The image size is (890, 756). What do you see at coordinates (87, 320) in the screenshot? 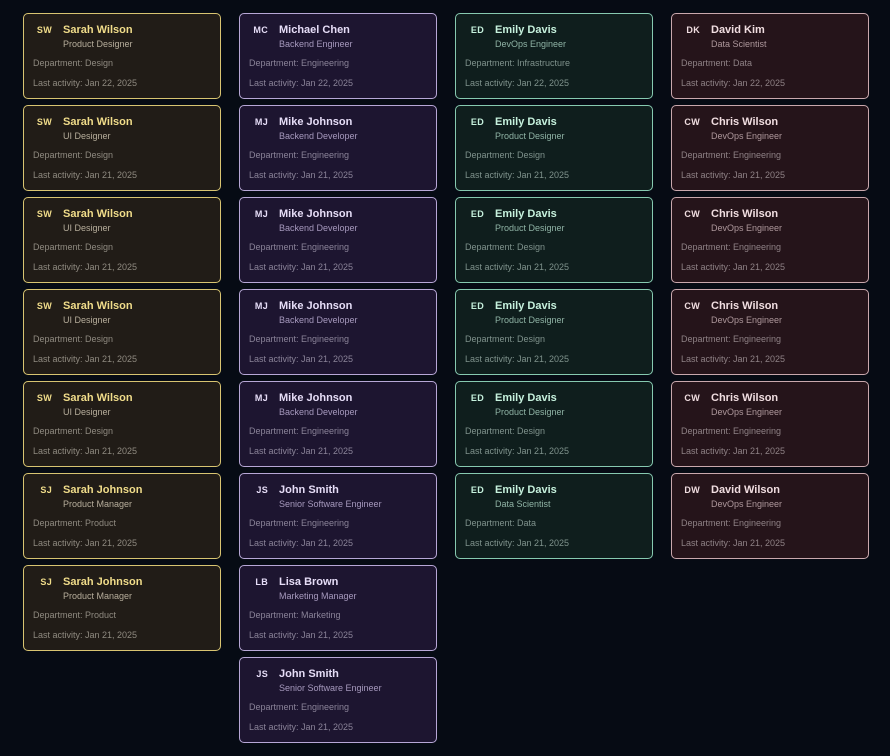
I see `member-role: UI Designer` at bounding box center [87, 320].